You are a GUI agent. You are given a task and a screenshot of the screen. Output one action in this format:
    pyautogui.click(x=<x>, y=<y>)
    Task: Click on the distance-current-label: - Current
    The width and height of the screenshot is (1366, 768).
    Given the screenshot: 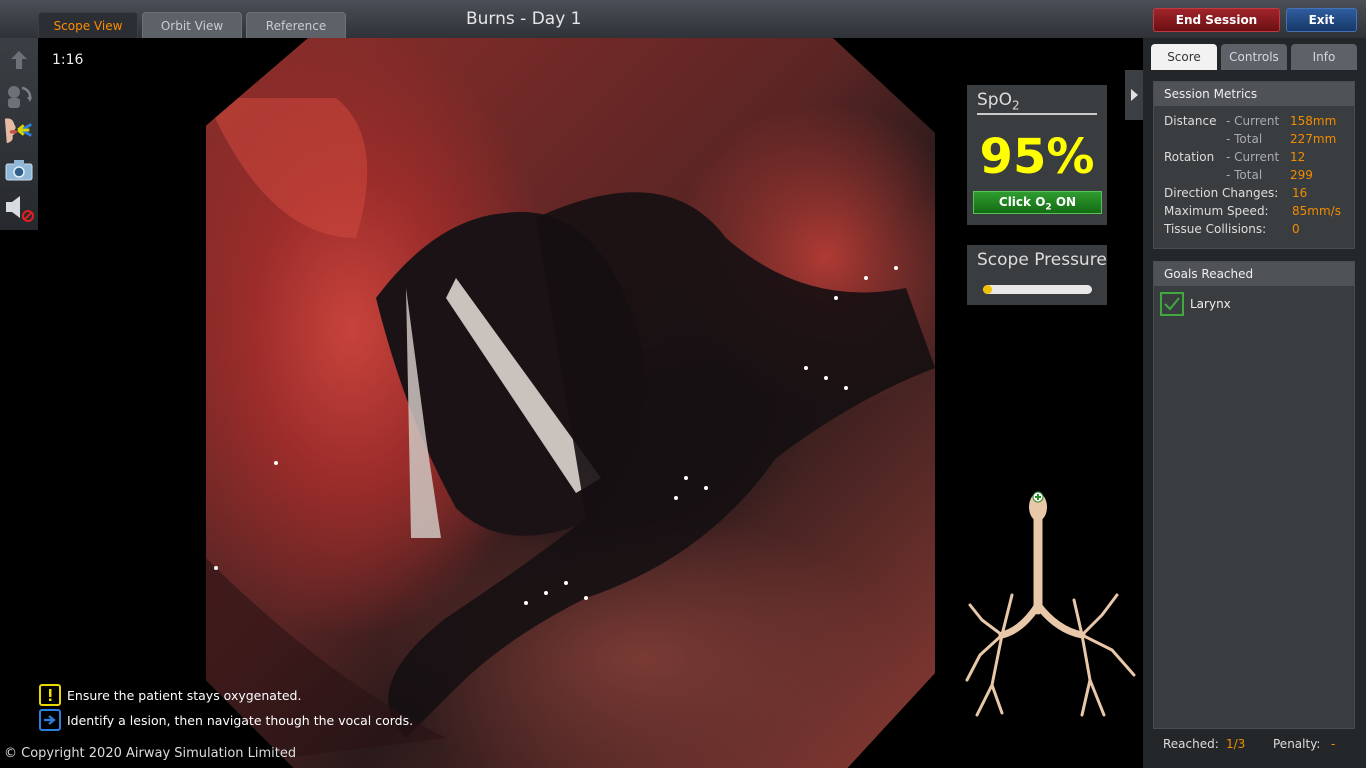 What is the action you would take?
    pyautogui.click(x=1253, y=121)
    